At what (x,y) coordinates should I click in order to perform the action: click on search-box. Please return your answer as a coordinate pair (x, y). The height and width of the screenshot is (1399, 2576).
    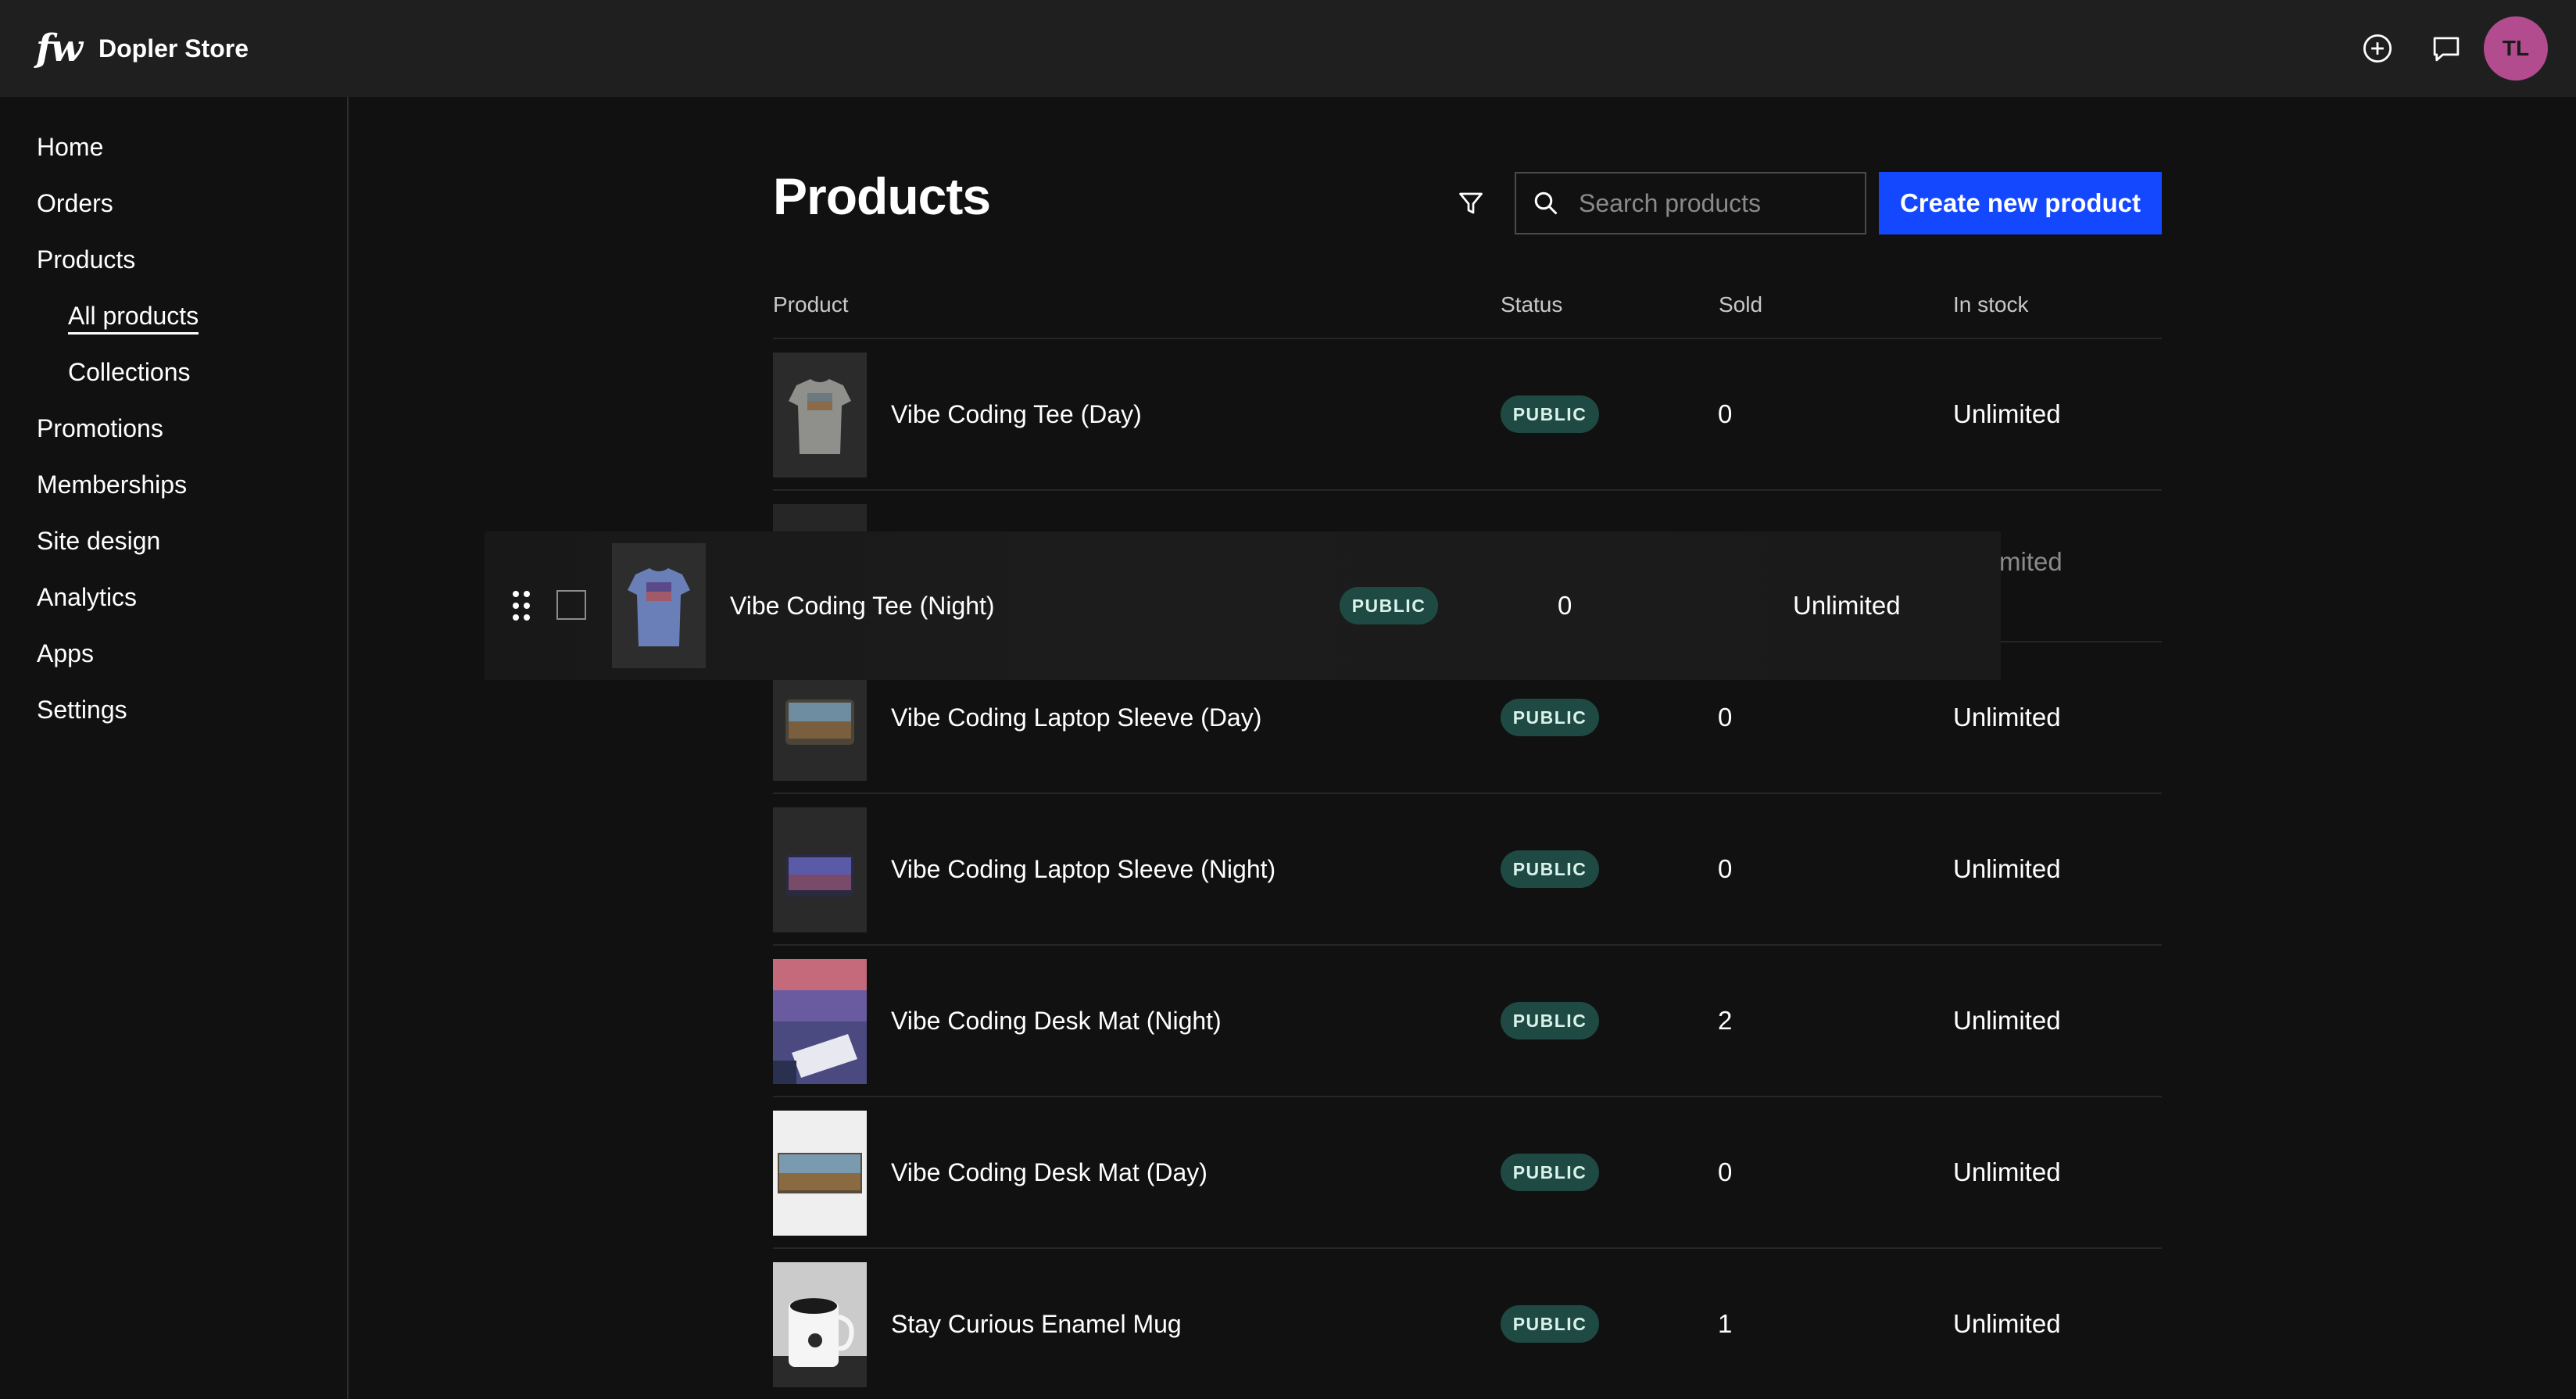
    Looking at the image, I should click on (1712, 203).